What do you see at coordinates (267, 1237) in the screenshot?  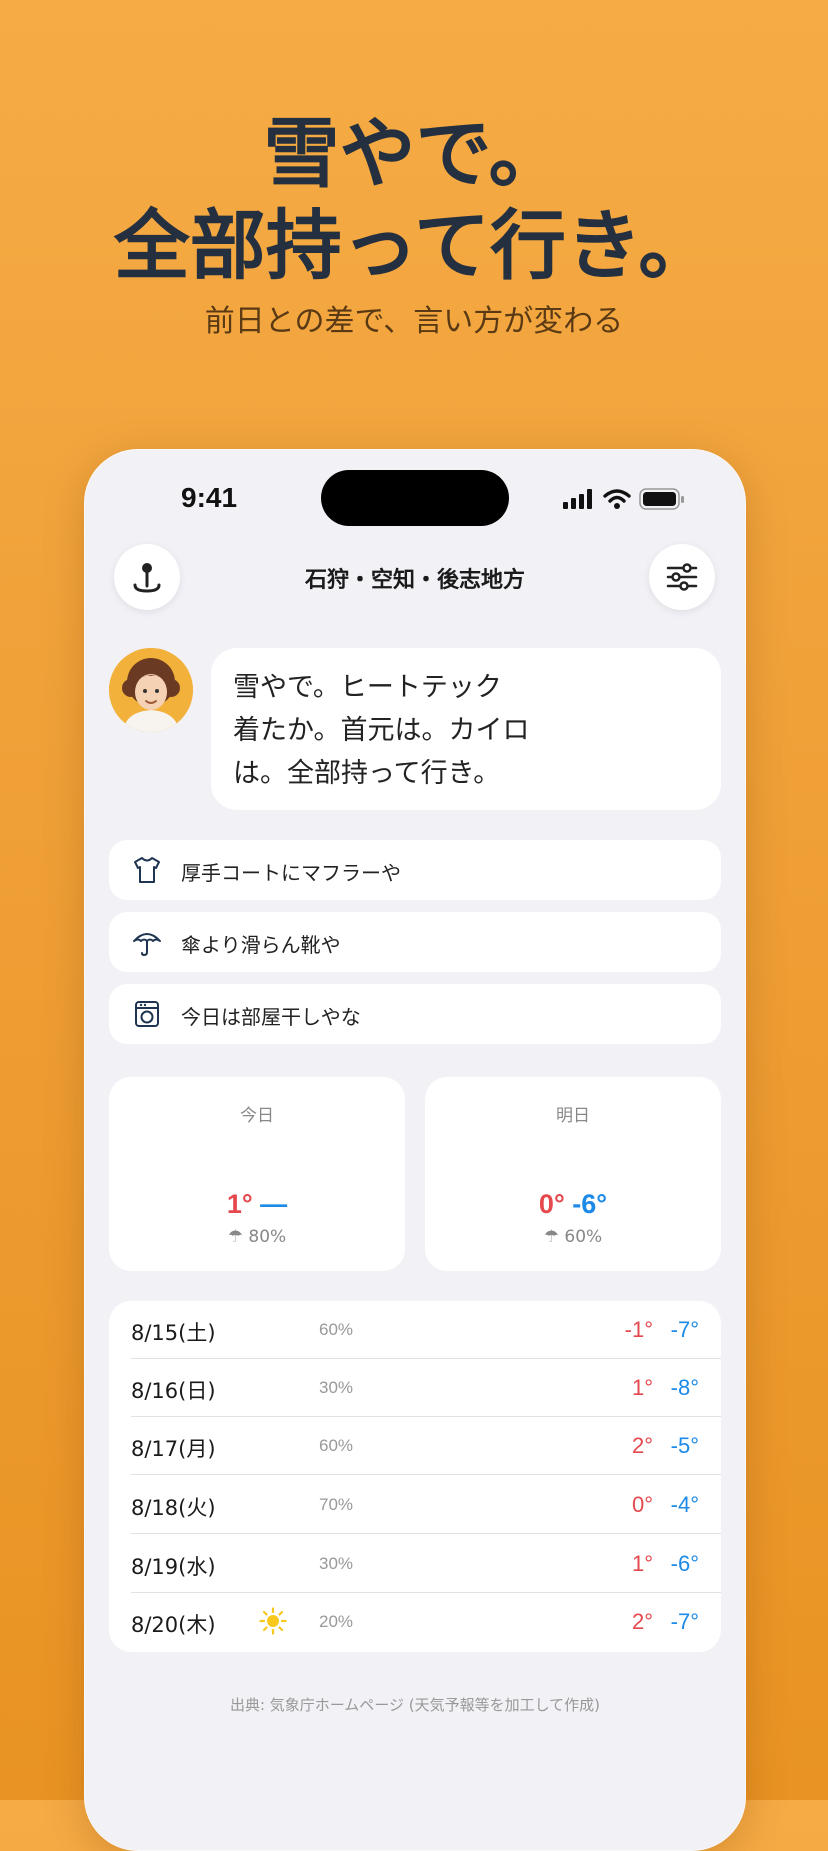 I see `today-rain-value: 80%` at bounding box center [267, 1237].